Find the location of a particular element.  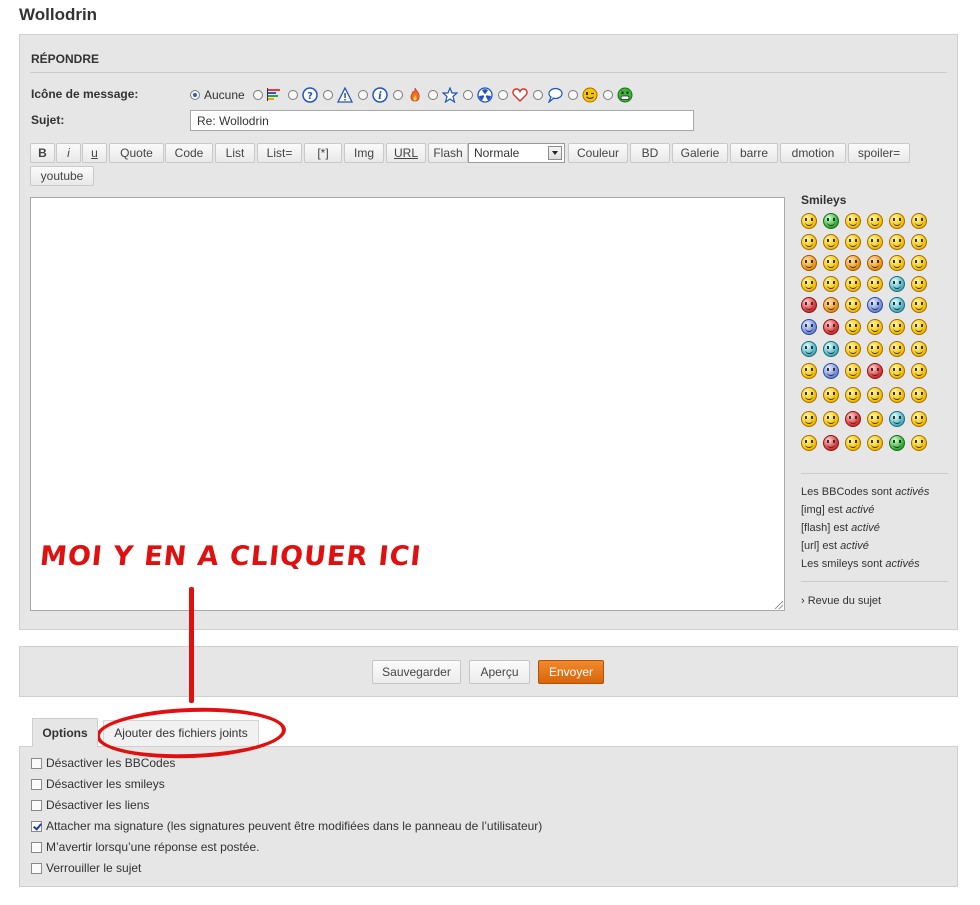

icon-radio-grin is located at coordinates (607, 95).